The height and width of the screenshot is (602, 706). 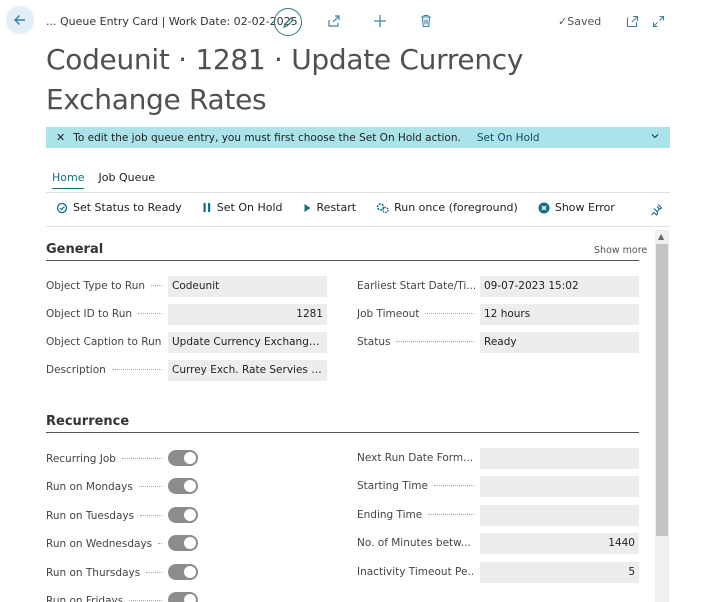 I want to click on action-tabs: Home Job Queue, so click(x=103, y=180).